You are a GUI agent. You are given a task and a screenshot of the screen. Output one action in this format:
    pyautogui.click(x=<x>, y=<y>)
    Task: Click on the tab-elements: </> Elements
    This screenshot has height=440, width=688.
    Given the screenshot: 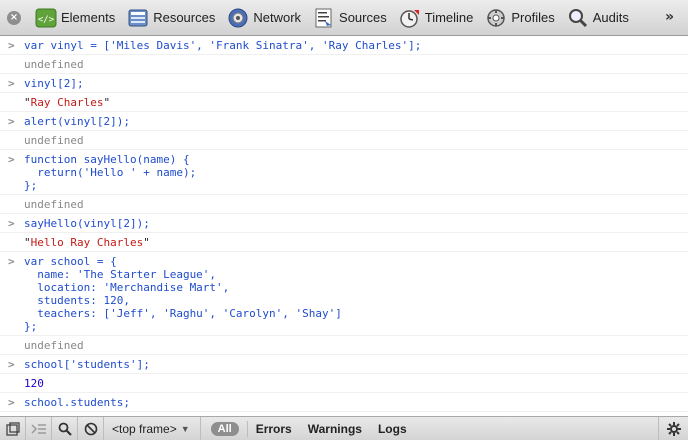 What is the action you would take?
    pyautogui.click(x=75, y=18)
    